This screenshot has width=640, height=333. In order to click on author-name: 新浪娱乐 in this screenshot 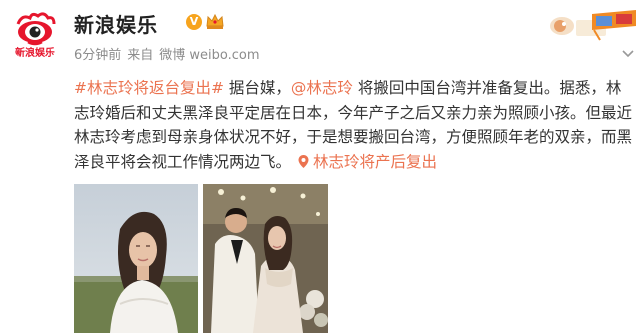, I will do `click(116, 23)`.